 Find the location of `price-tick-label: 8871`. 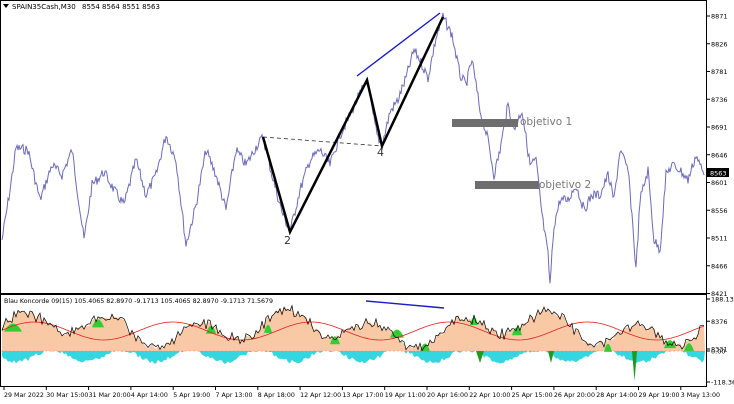

price-tick-label: 8871 is located at coordinates (719, 17).